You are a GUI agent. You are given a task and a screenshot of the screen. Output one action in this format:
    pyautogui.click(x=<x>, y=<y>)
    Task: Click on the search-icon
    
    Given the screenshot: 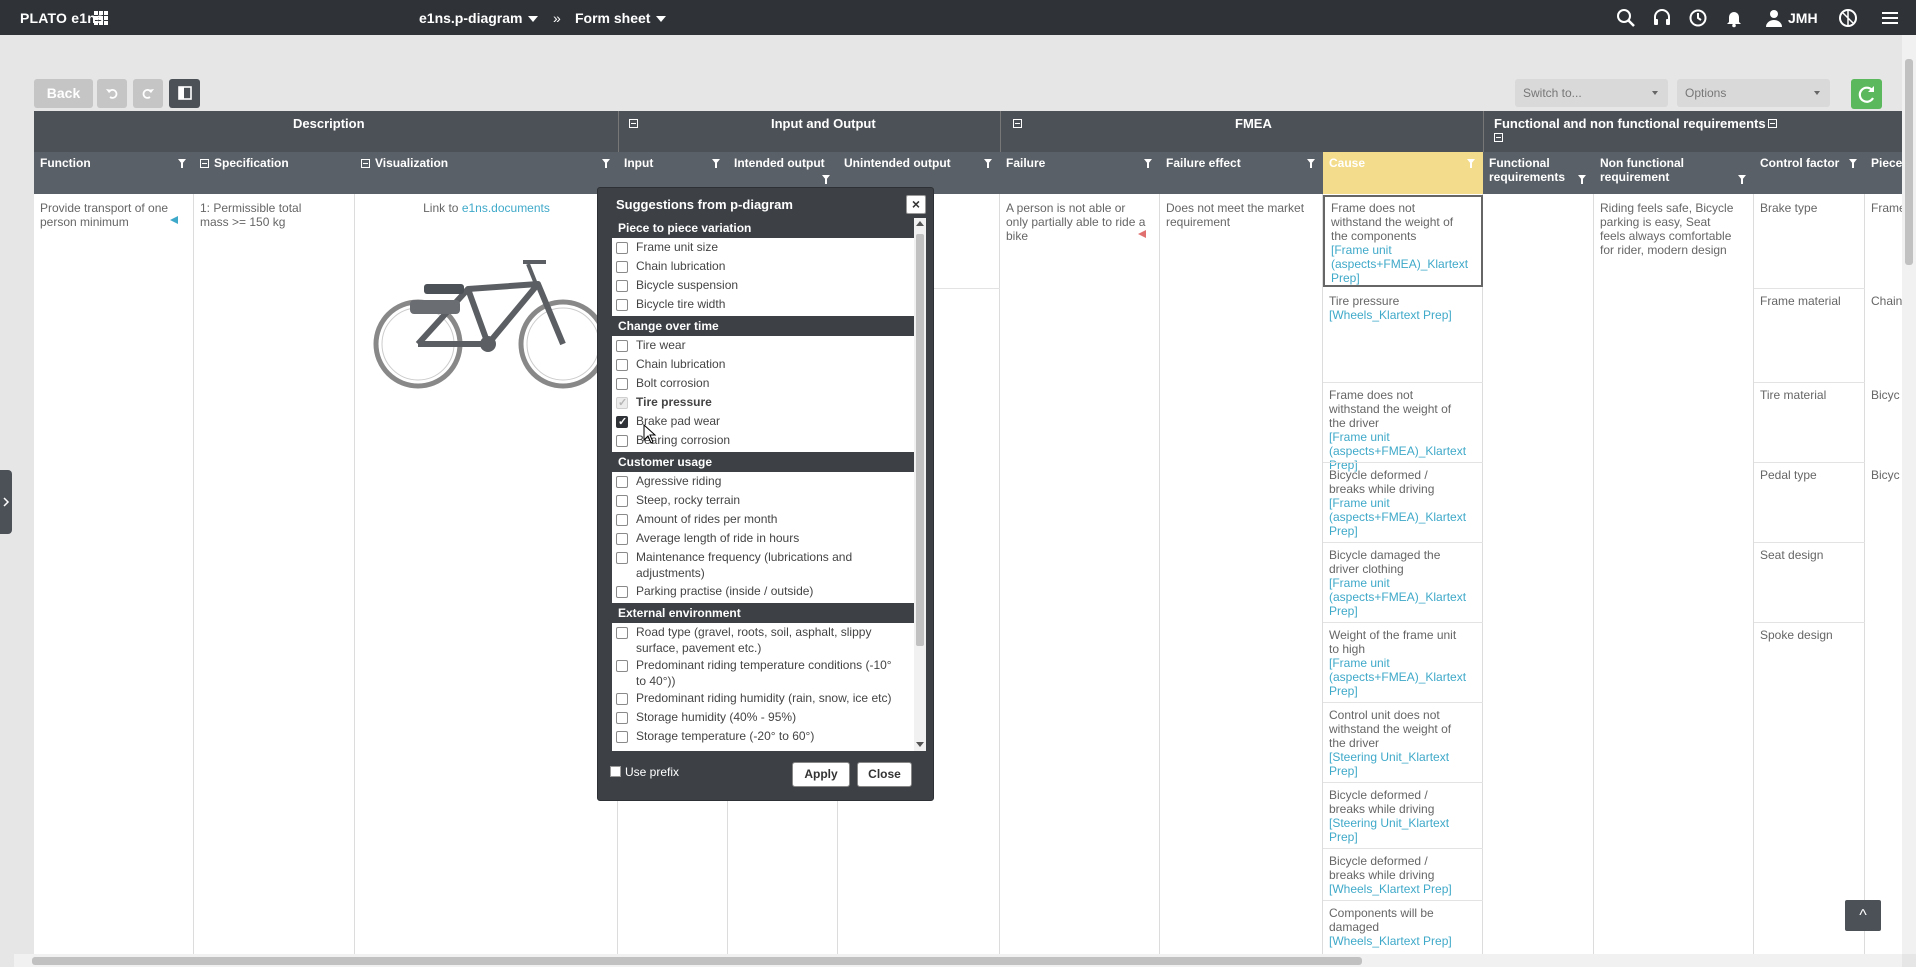 What is the action you would take?
    pyautogui.click(x=1626, y=18)
    